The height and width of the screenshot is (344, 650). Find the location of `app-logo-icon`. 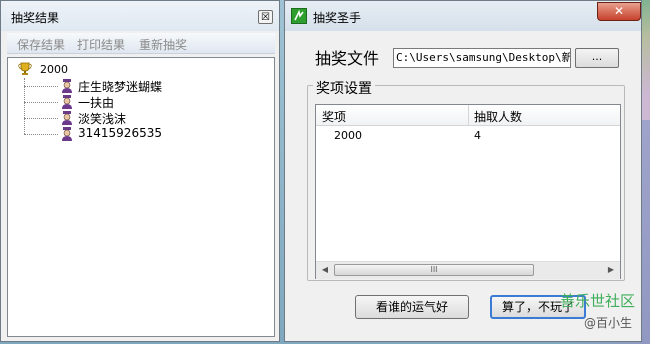

app-logo-icon is located at coordinates (299, 15).